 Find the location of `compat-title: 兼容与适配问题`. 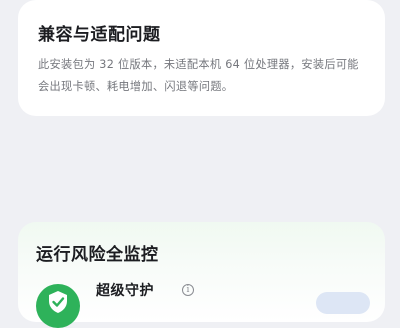

compat-title: 兼容与适配问题 is located at coordinates (99, 35).